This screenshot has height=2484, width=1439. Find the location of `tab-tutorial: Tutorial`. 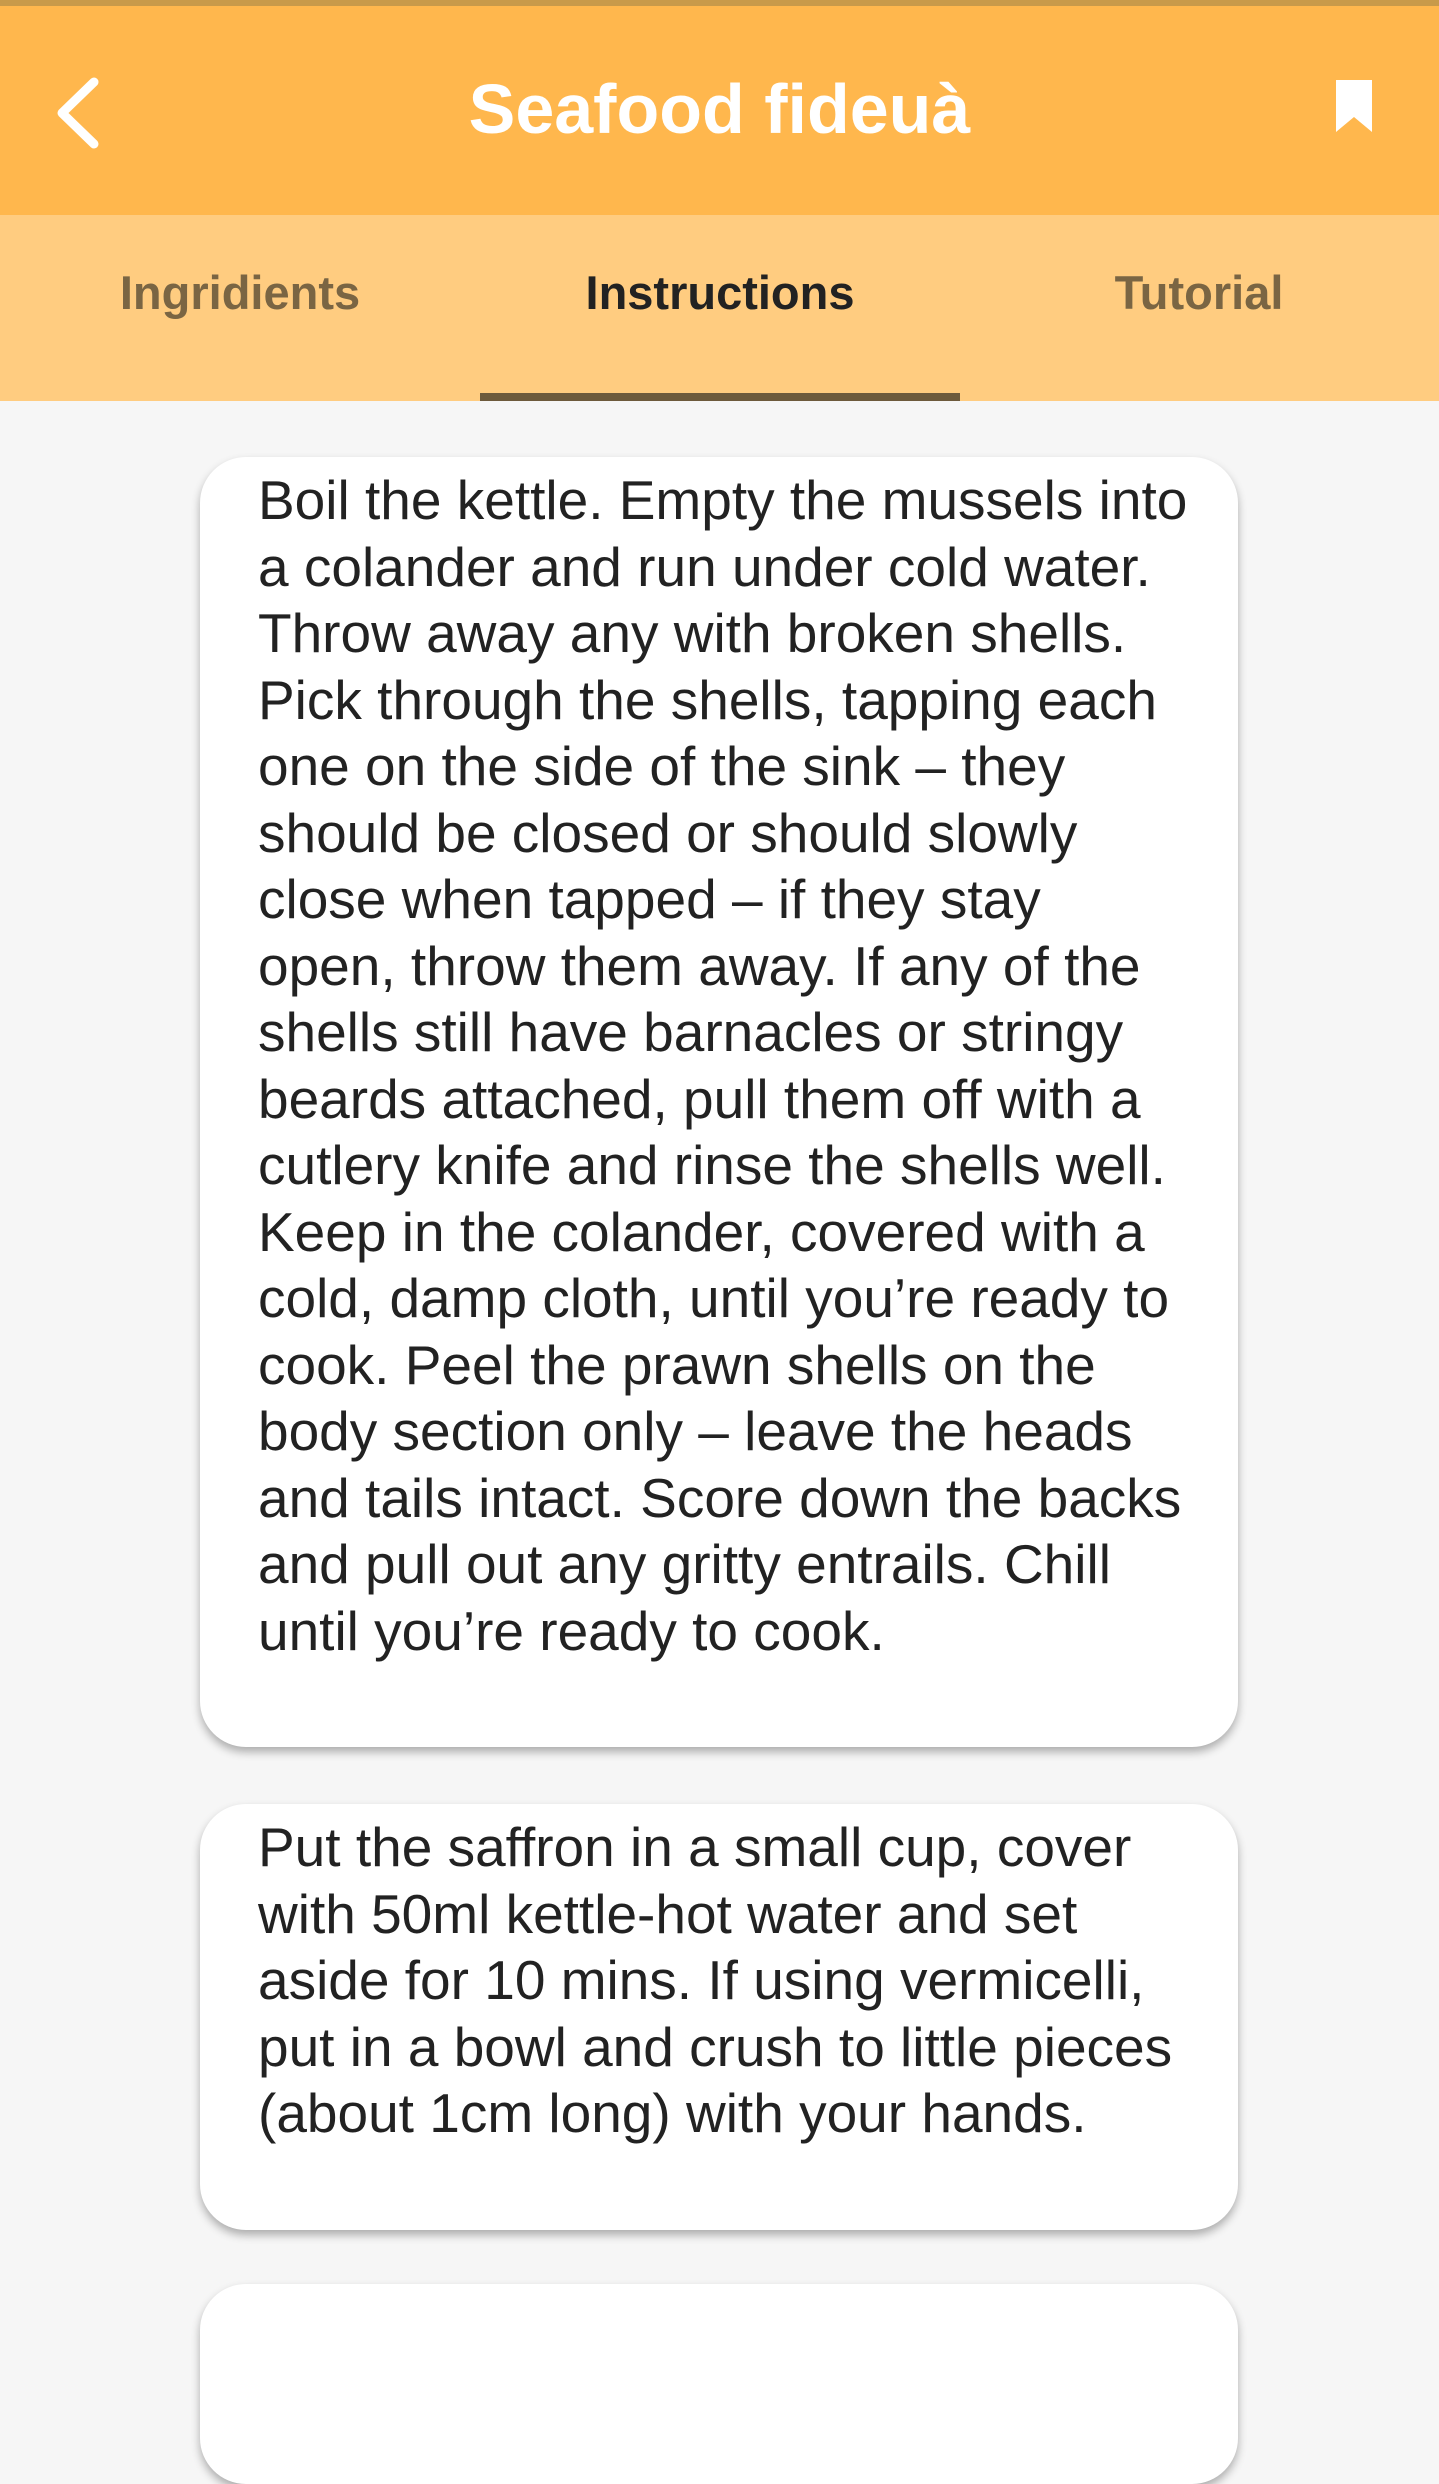

tab-tutorial: Tutorial is located at coordinates (1199, 308).